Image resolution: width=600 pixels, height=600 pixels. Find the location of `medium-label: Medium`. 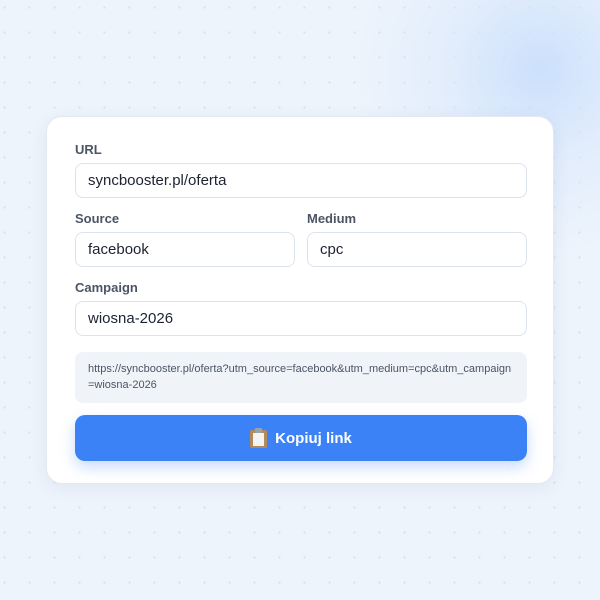

medium-label: Medium is located at coordinates (332, 218).